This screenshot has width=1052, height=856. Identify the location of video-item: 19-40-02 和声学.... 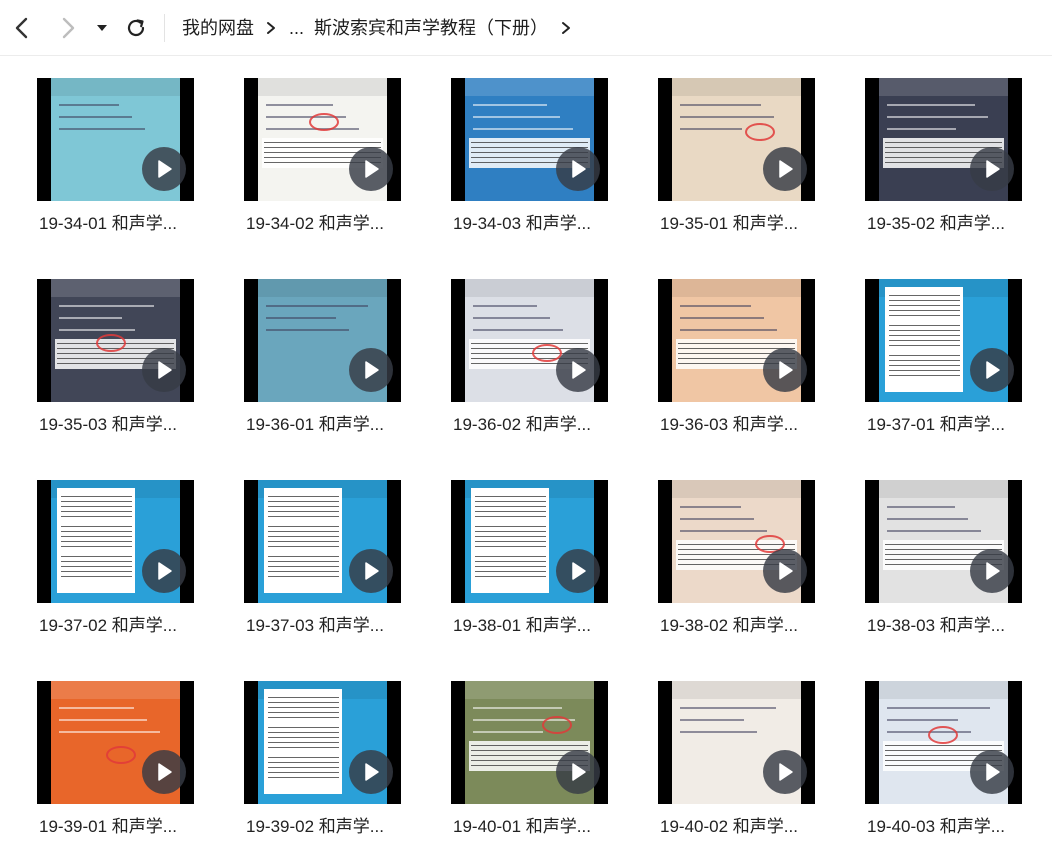
(736, 768).